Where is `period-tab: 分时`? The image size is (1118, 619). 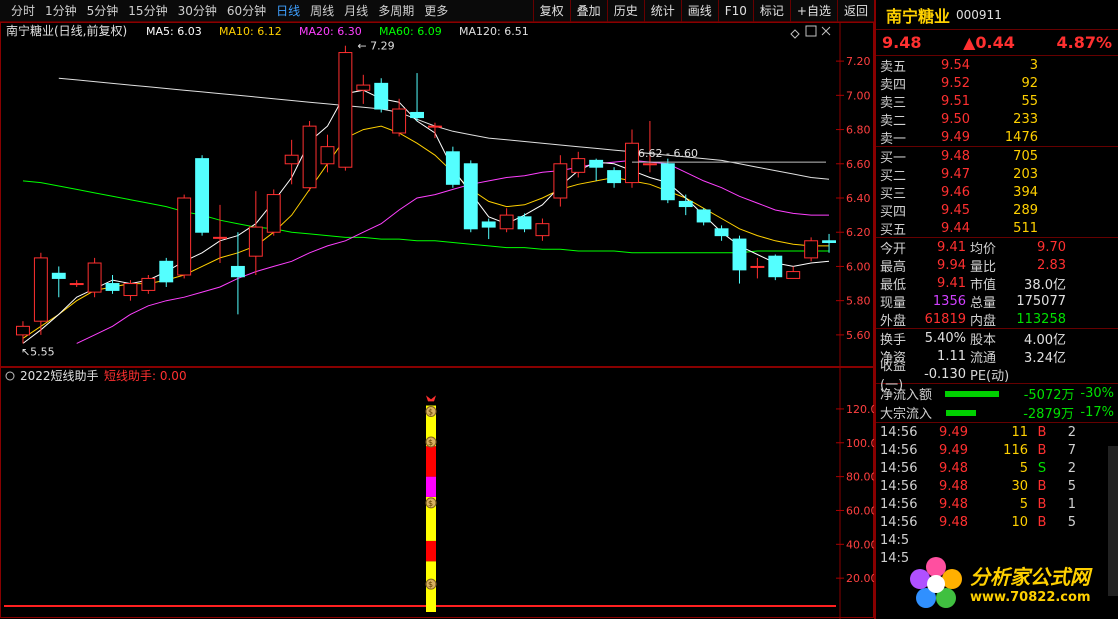
period-tab: 分时 is located at coordinates (23, 11).